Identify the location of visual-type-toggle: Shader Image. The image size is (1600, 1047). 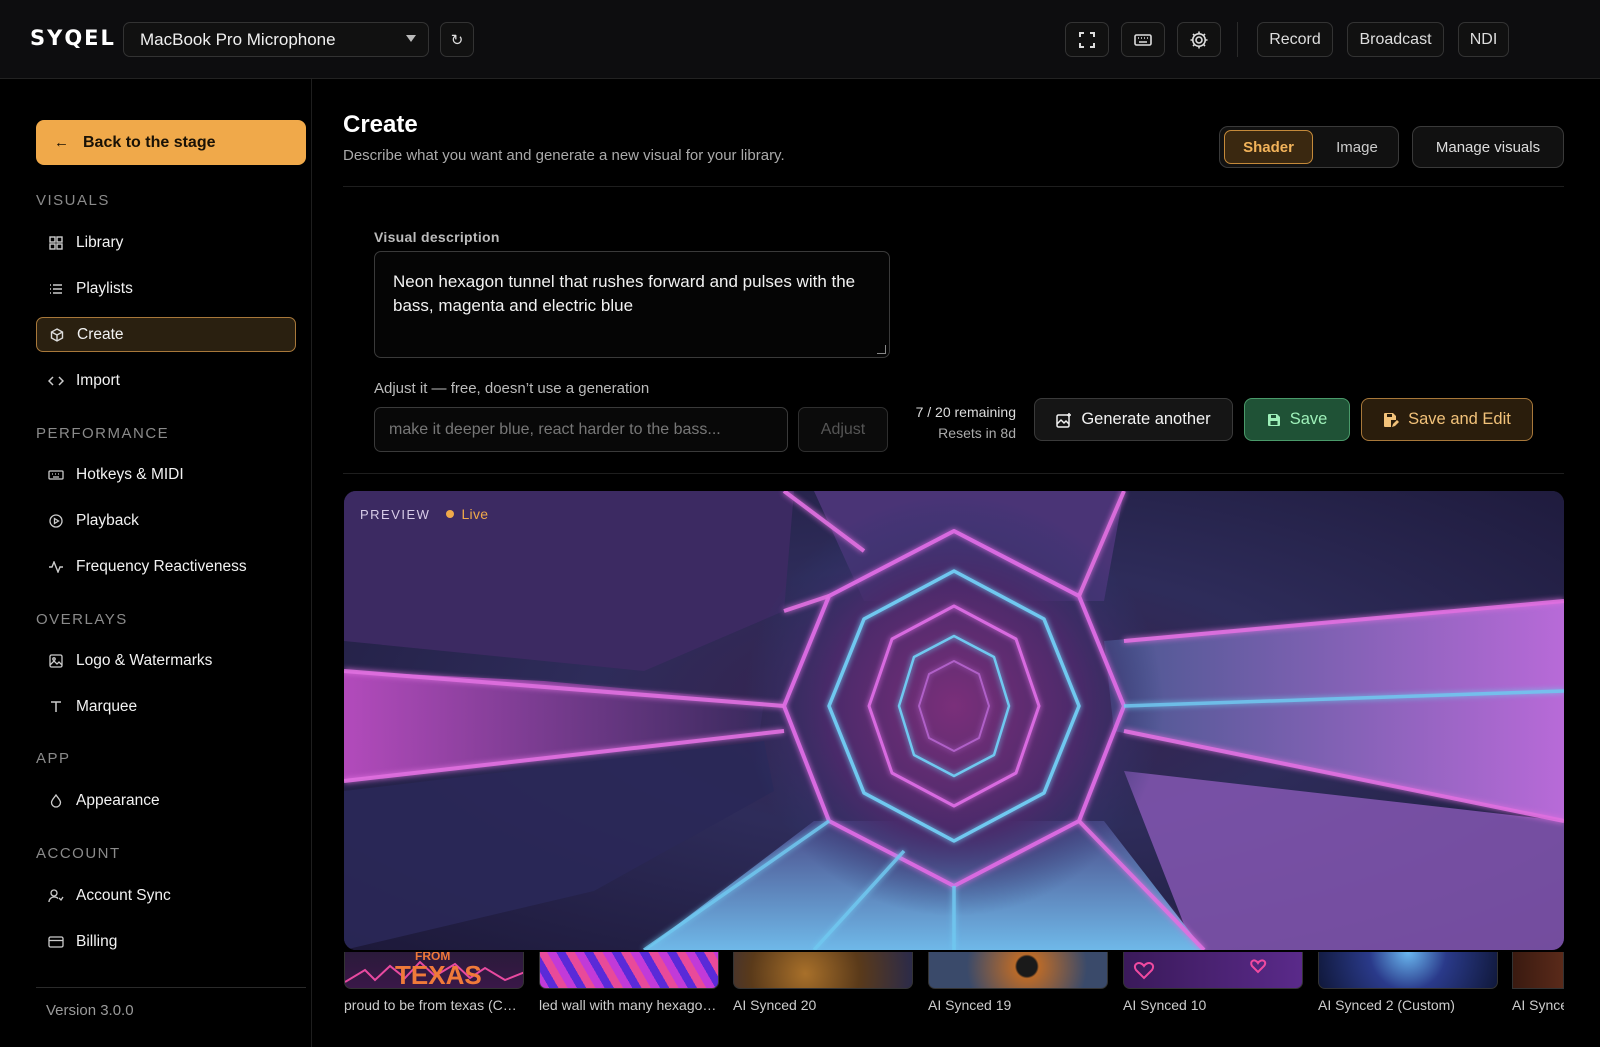
(1309, 147).